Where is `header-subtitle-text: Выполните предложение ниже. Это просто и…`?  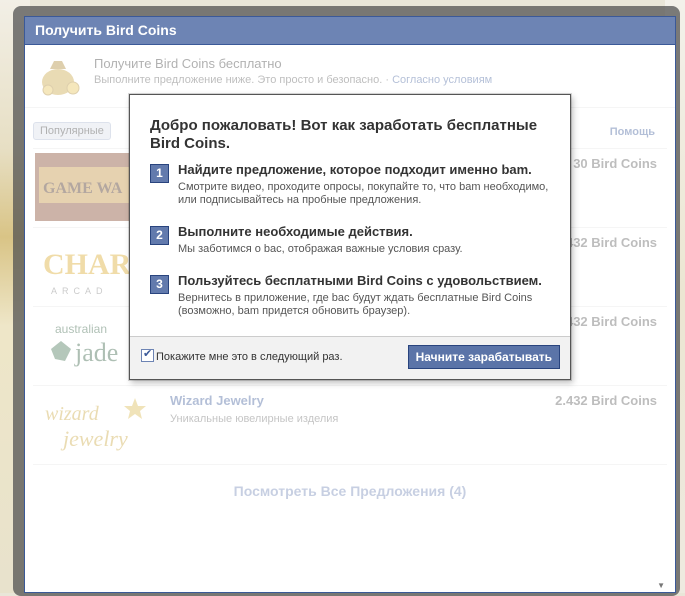
header-subtitle-text: Выполните предложение ниже. Это просто и… is located at coordinates (238, 80).